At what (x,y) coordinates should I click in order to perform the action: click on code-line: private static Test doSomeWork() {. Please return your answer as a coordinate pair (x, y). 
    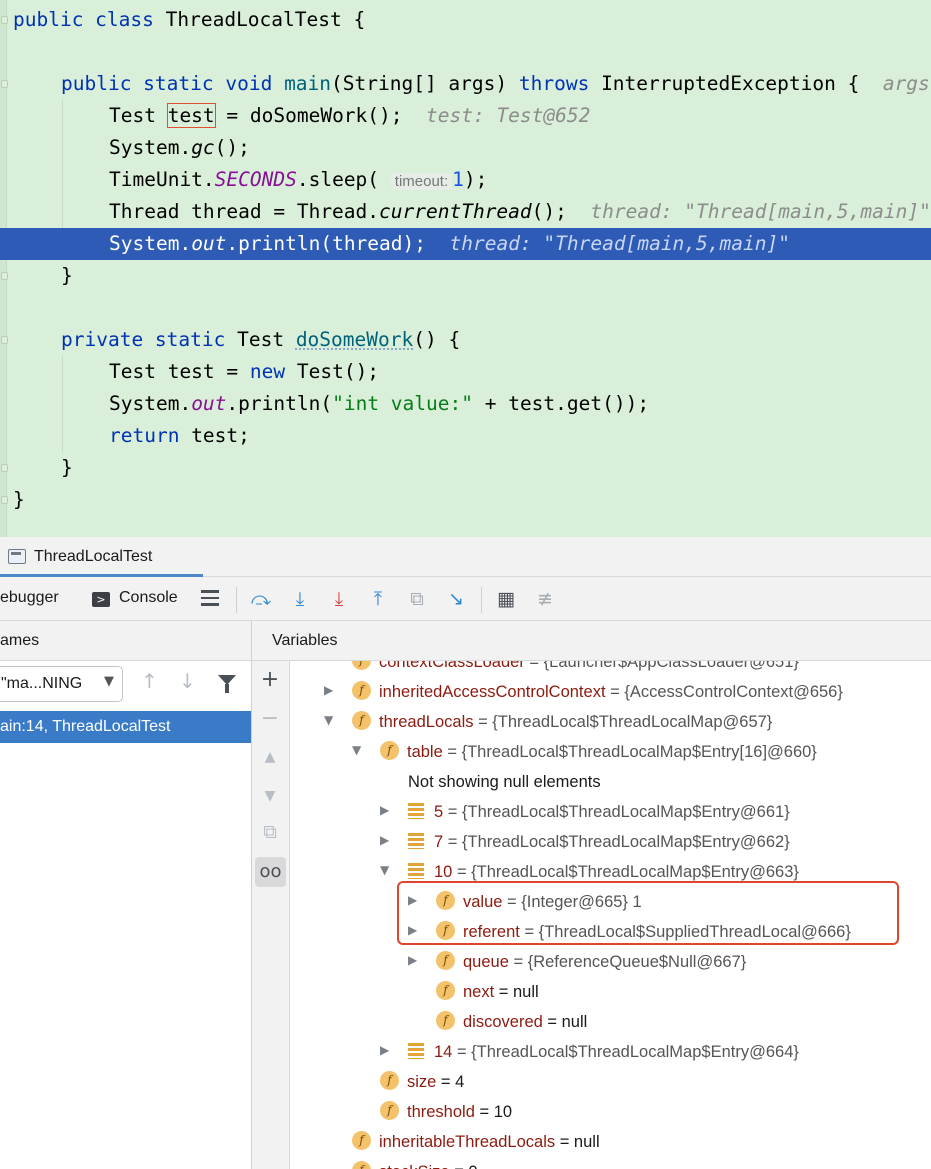
    Looking at the image, I should click on (465, 340).